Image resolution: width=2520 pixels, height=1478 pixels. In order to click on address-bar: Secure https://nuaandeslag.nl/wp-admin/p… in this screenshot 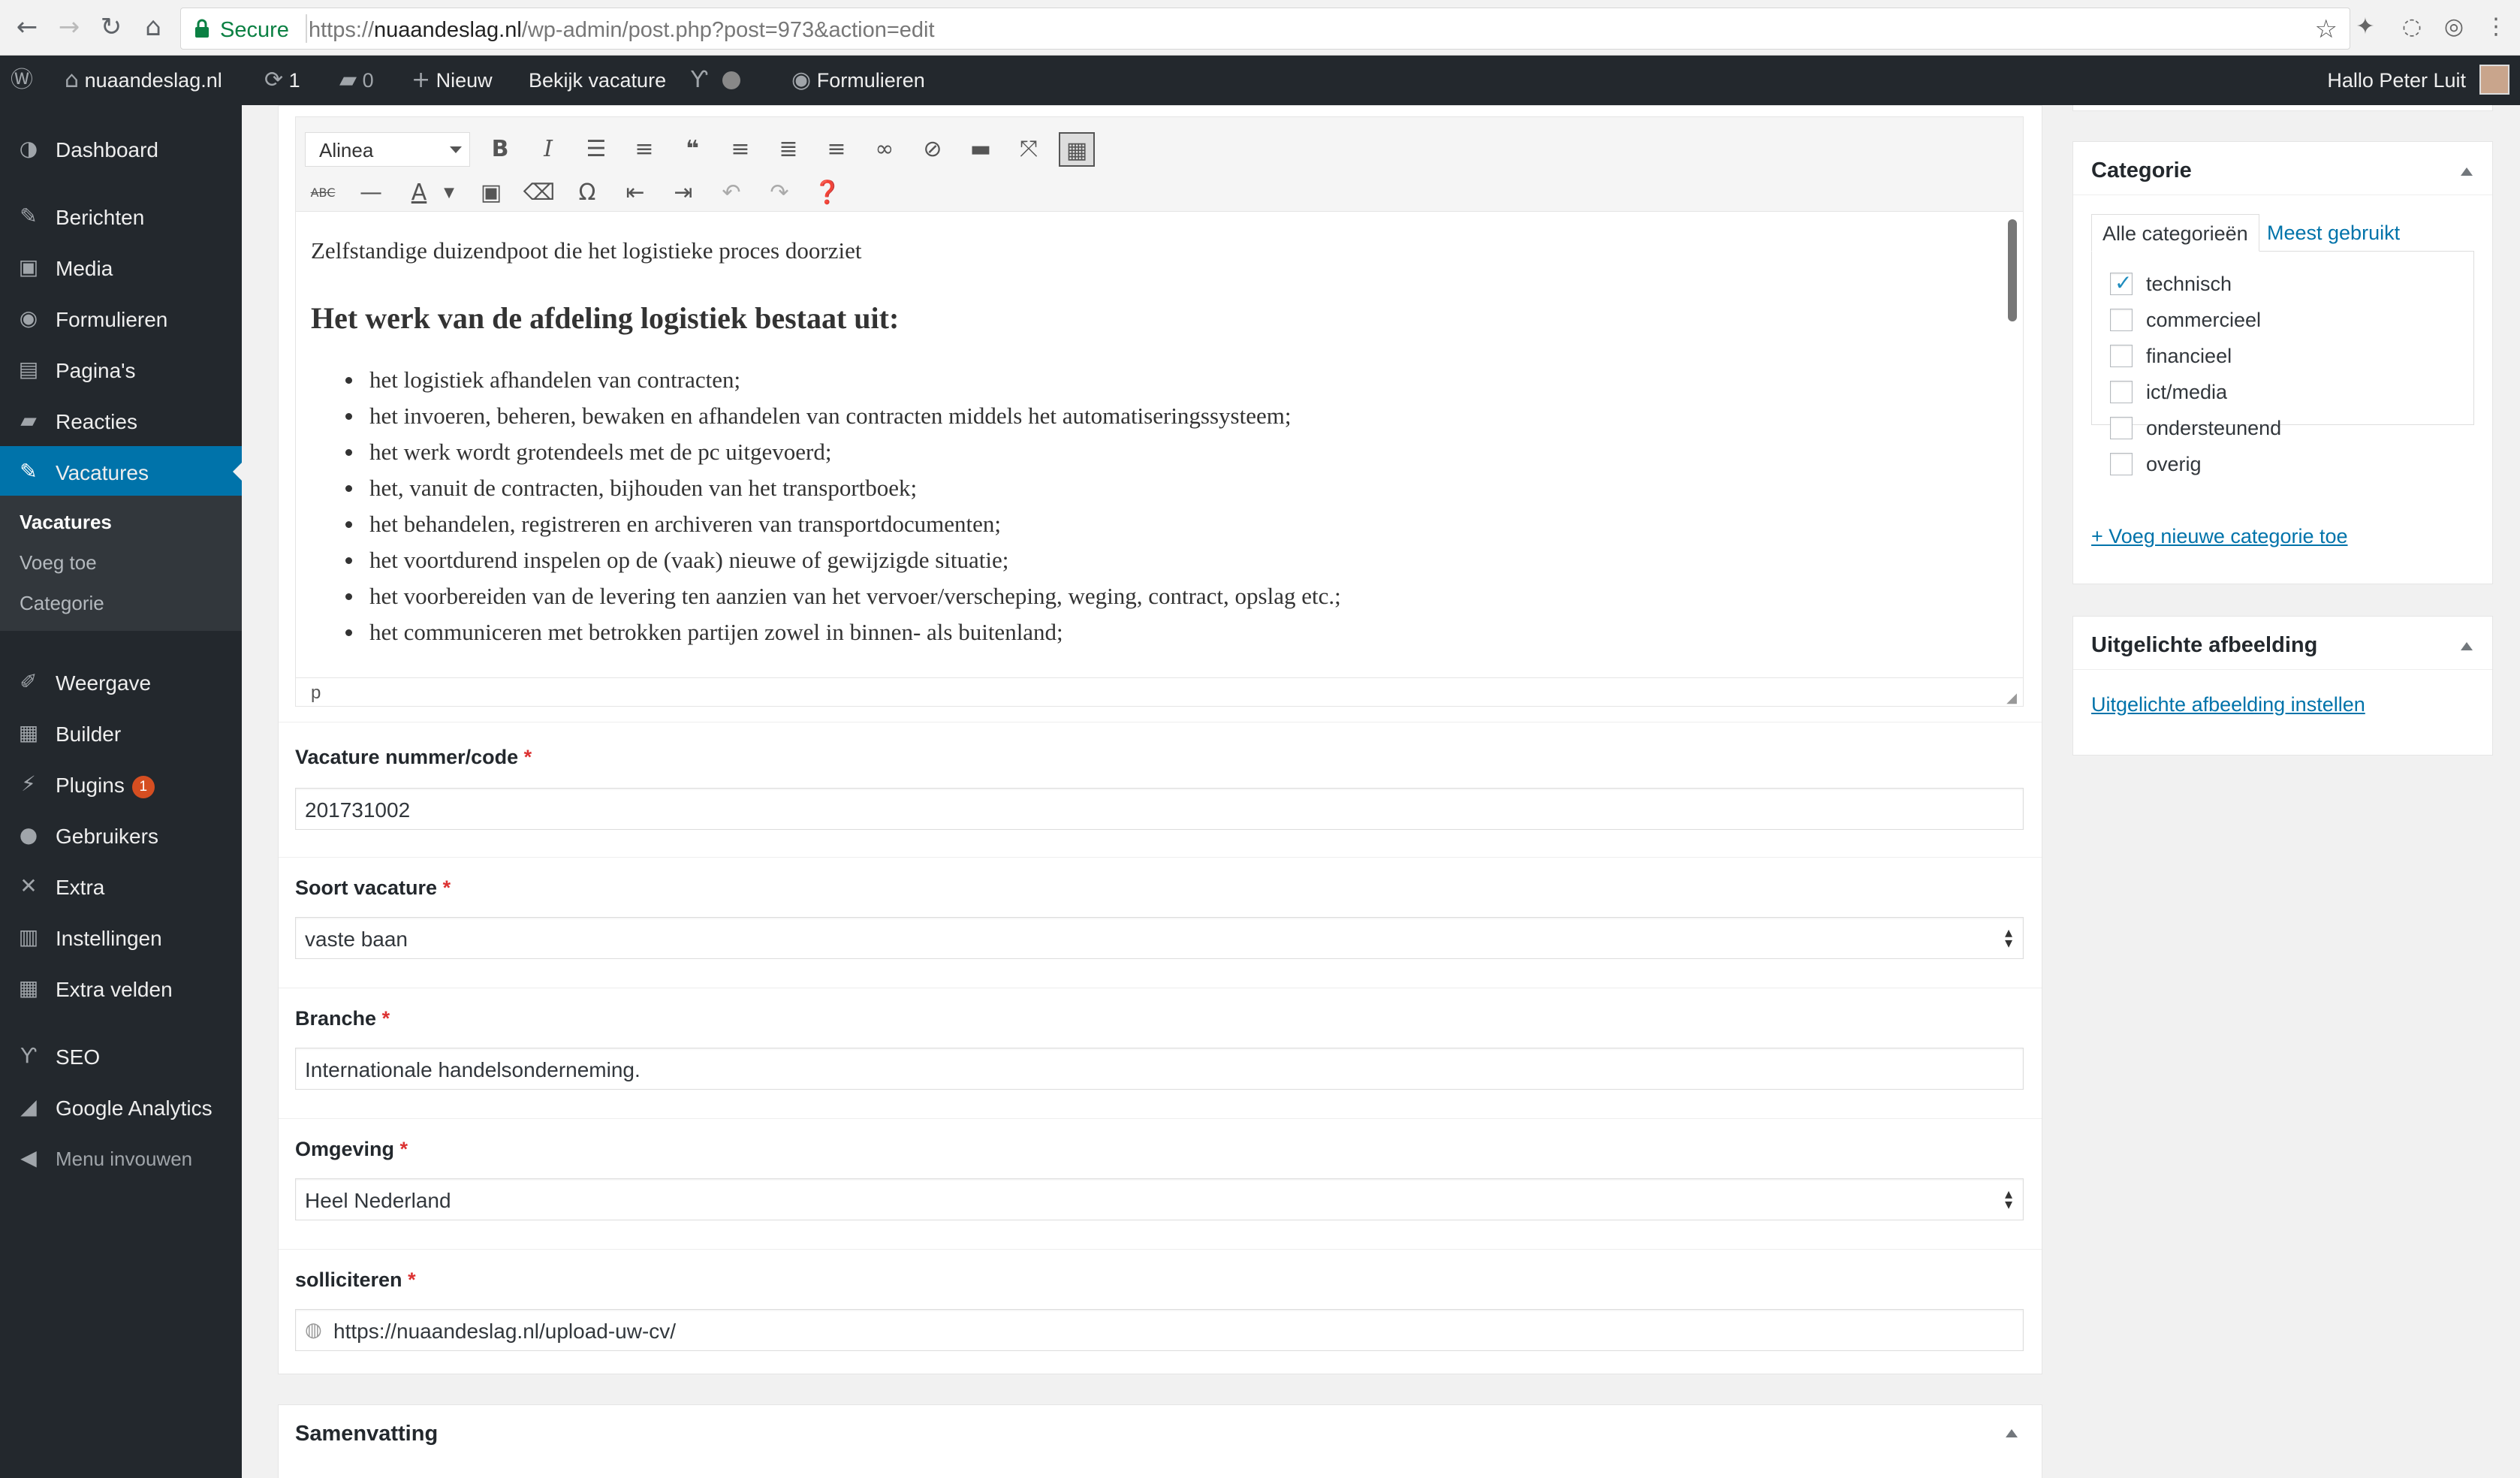, I will do `click(1265, 29)`.